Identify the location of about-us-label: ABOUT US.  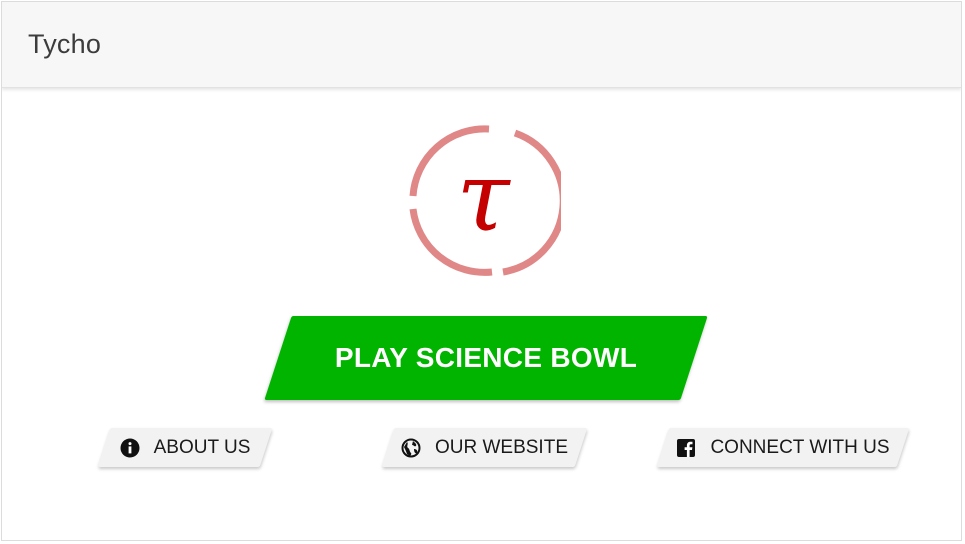
(202, 447).